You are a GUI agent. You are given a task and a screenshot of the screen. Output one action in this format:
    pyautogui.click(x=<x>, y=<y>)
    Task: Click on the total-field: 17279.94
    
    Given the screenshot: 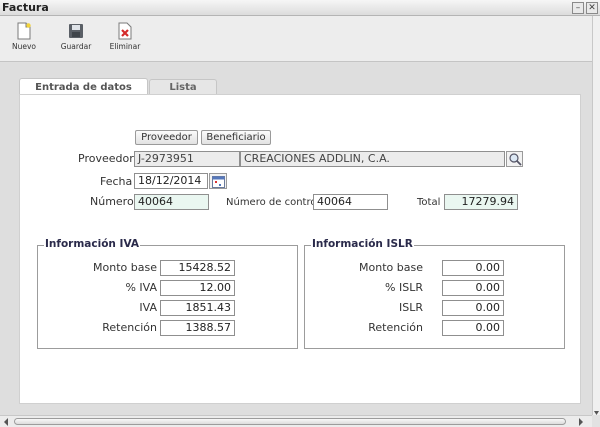 What is the action you would take?
    pyautogui.click(x=481, y=202)
    